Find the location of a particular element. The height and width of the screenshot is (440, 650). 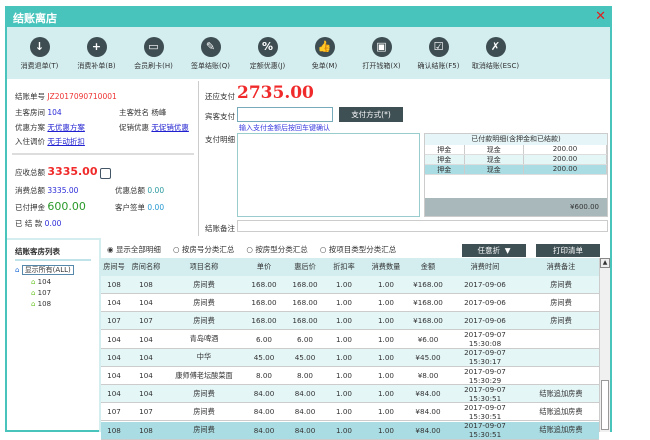

column-header: 金额 is located at coordinates (428, 267).